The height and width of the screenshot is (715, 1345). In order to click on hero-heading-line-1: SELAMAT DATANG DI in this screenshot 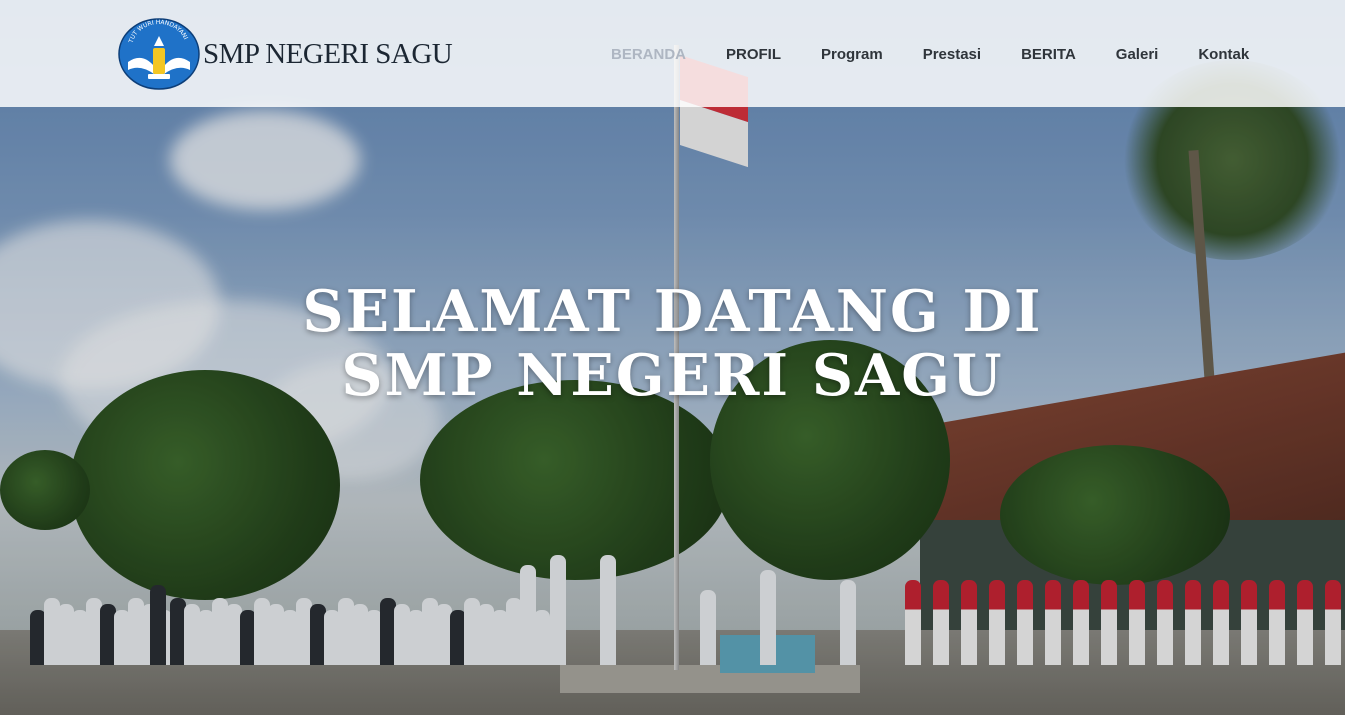, I will do `click(672, 311)`.